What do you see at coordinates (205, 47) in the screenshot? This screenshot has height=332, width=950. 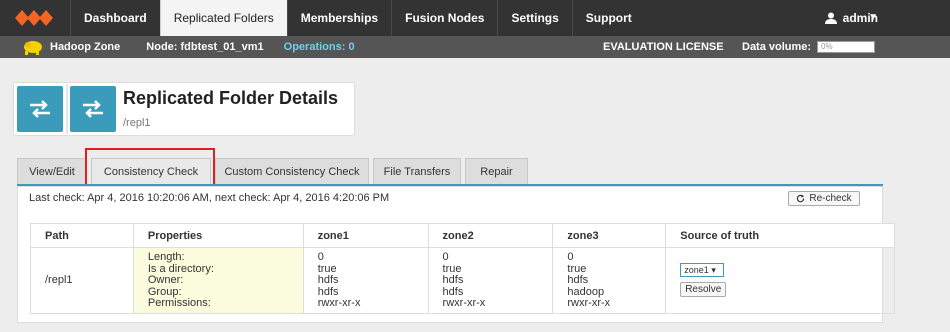 I see `node-label: Node: fdbtest_01_vm1` at bounding box center [205, 47].